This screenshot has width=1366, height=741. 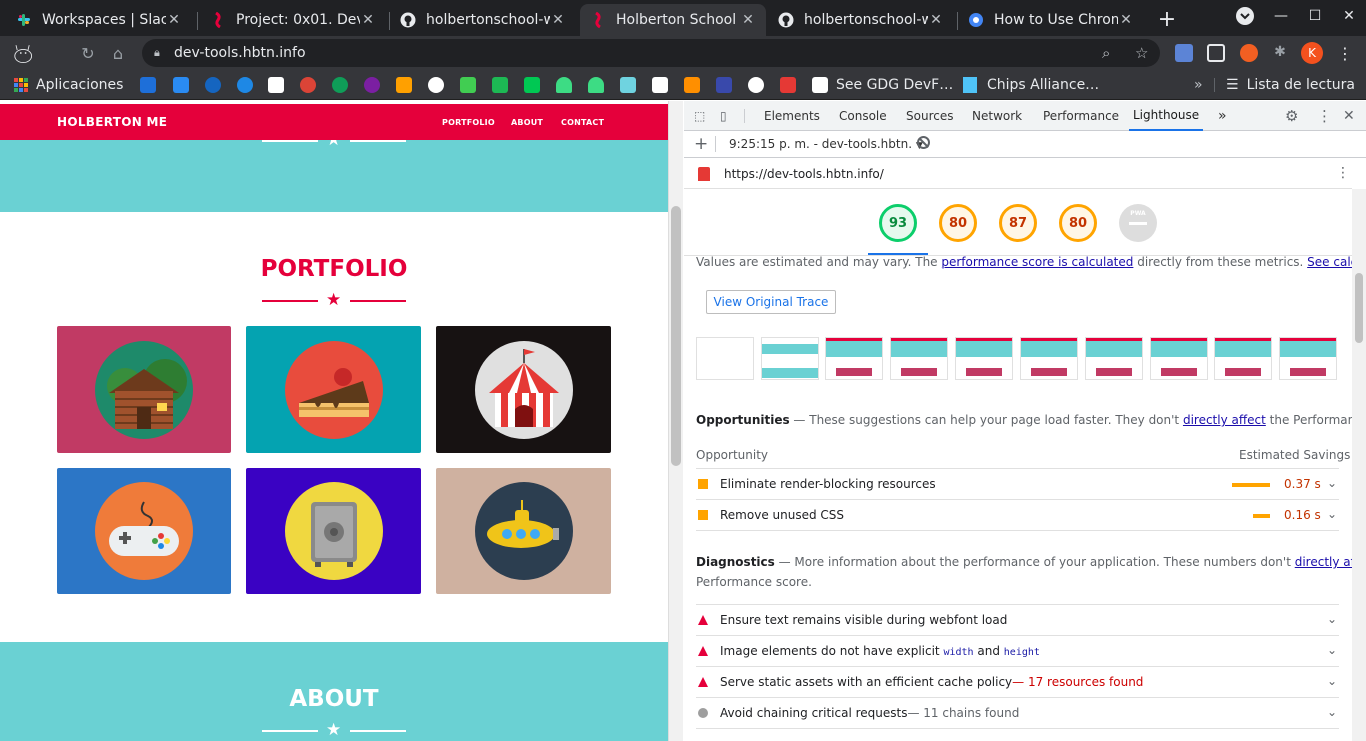 What do you see at coordinates (1324, 116) in the screenshot?
I see `devtools-menu-icon: ⋮` at bounding box center [1324, 116].